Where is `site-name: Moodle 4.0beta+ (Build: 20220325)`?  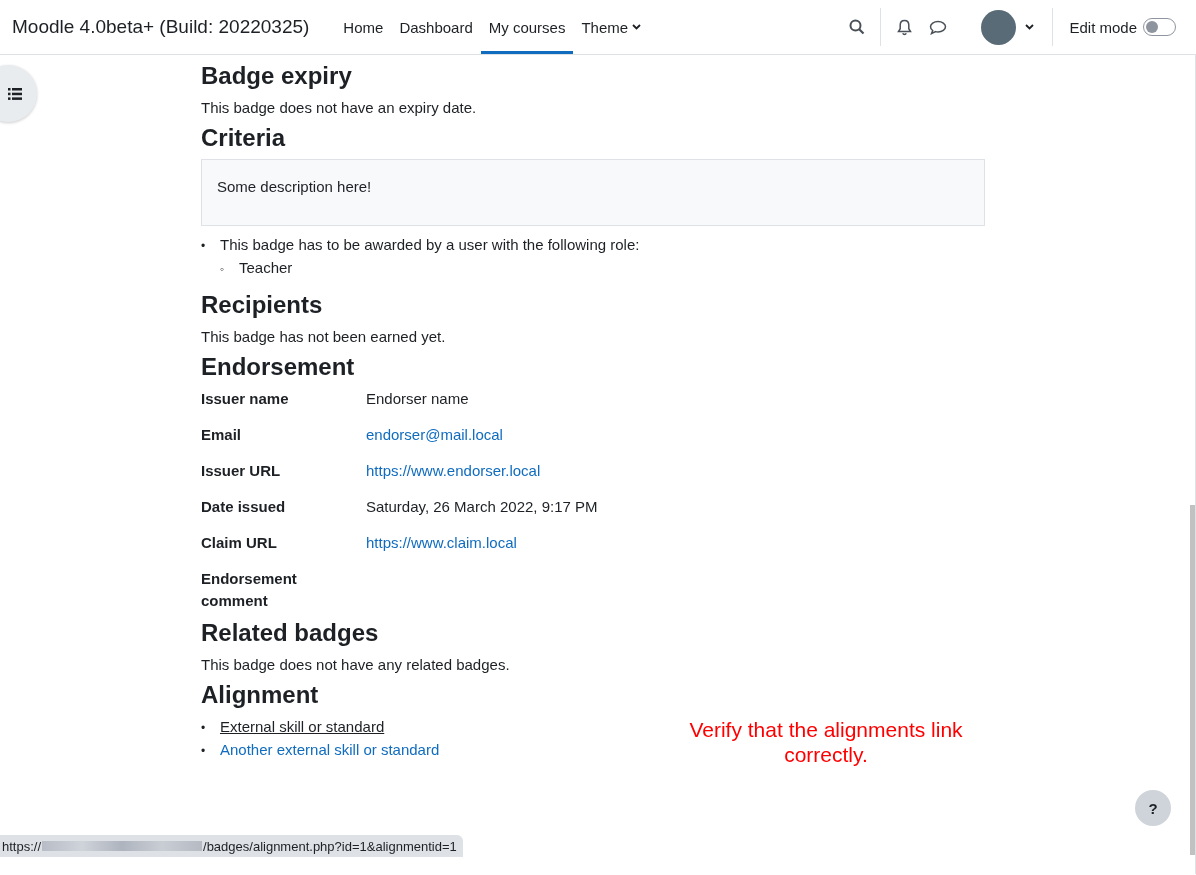
site-name: Moodle 4.0beta+ (Build: 20220325) is located at coordinates (168, 27).